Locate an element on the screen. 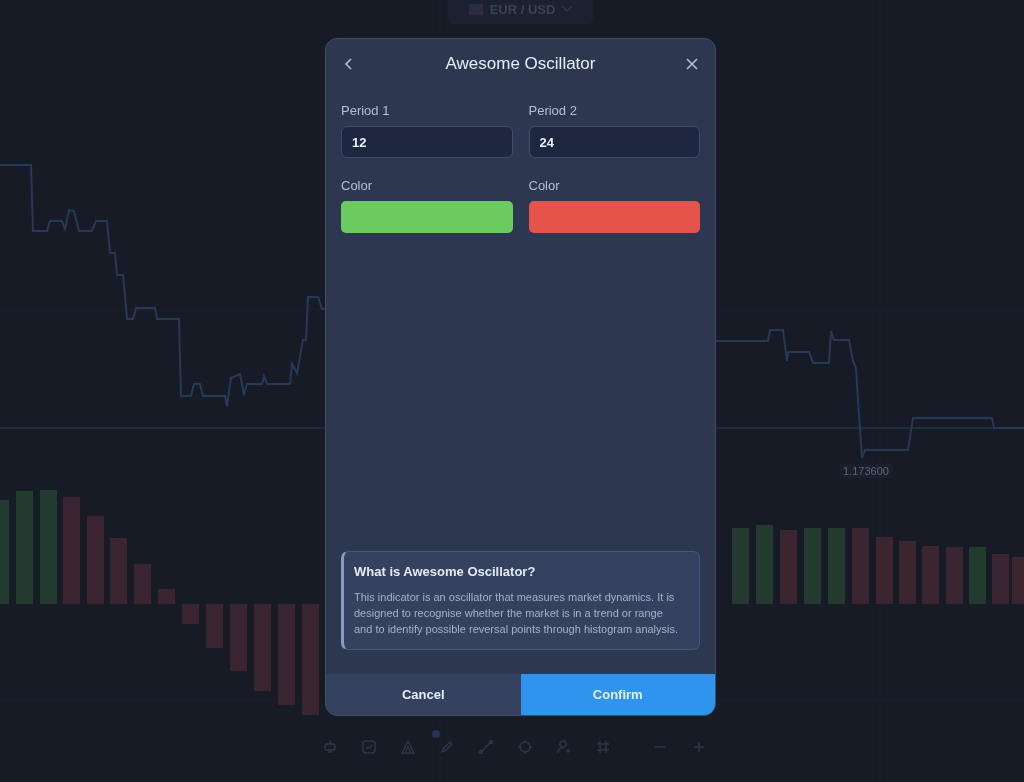 This screenshot has height=782, width=1024. flag-icon is located at coordinates (475, 9).